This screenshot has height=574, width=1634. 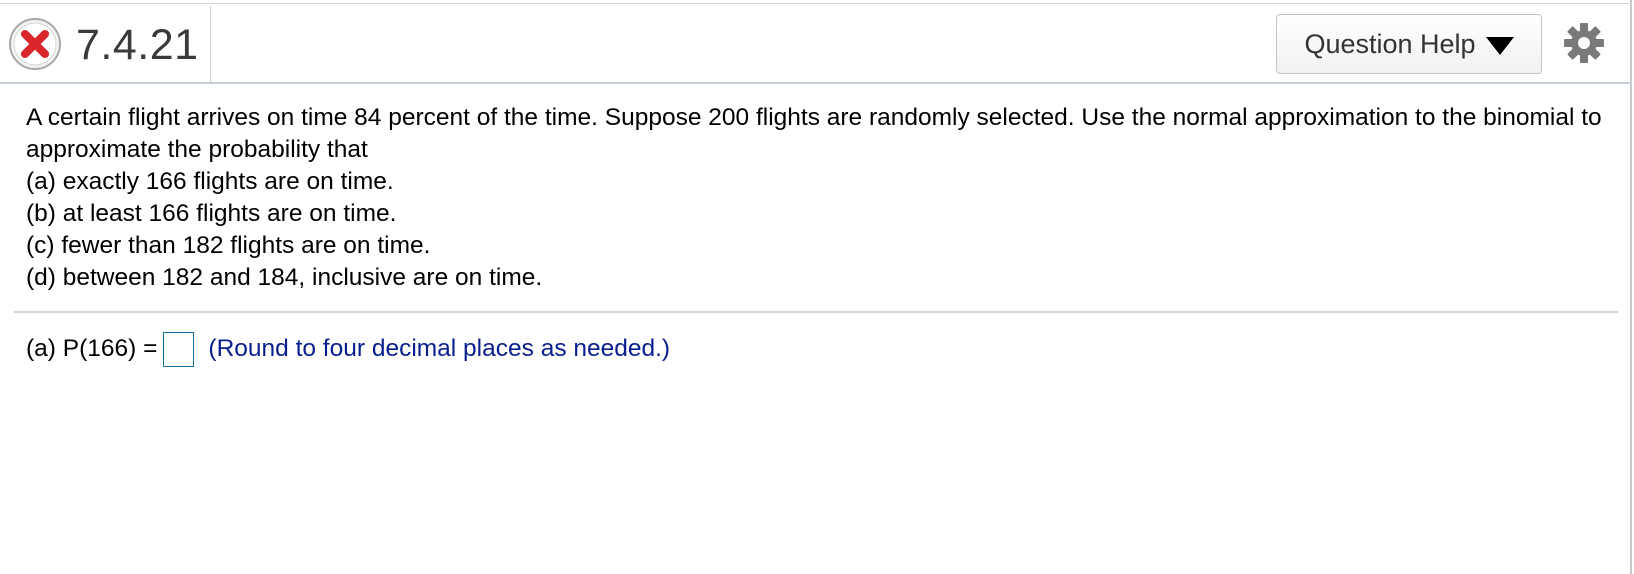 What do you see at coordinates (210, 181) in the screenshot?
I see `question-part-a: (a) exactly 166 flights are on time.` at bounding box center [210, 181].